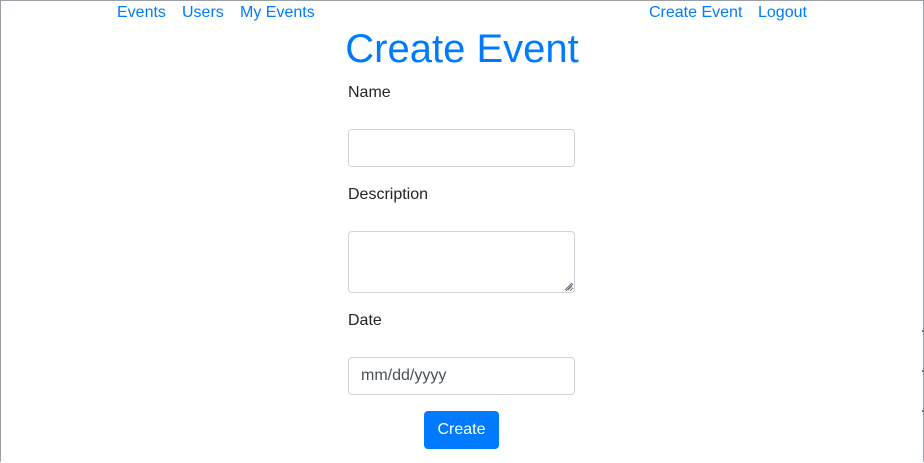 Image resolution: width=924 pixels, height=463 pixels. What do you see at coordinates (461, 148) in the screenshot?
I see `name-input` at bounding box center [461, 148].